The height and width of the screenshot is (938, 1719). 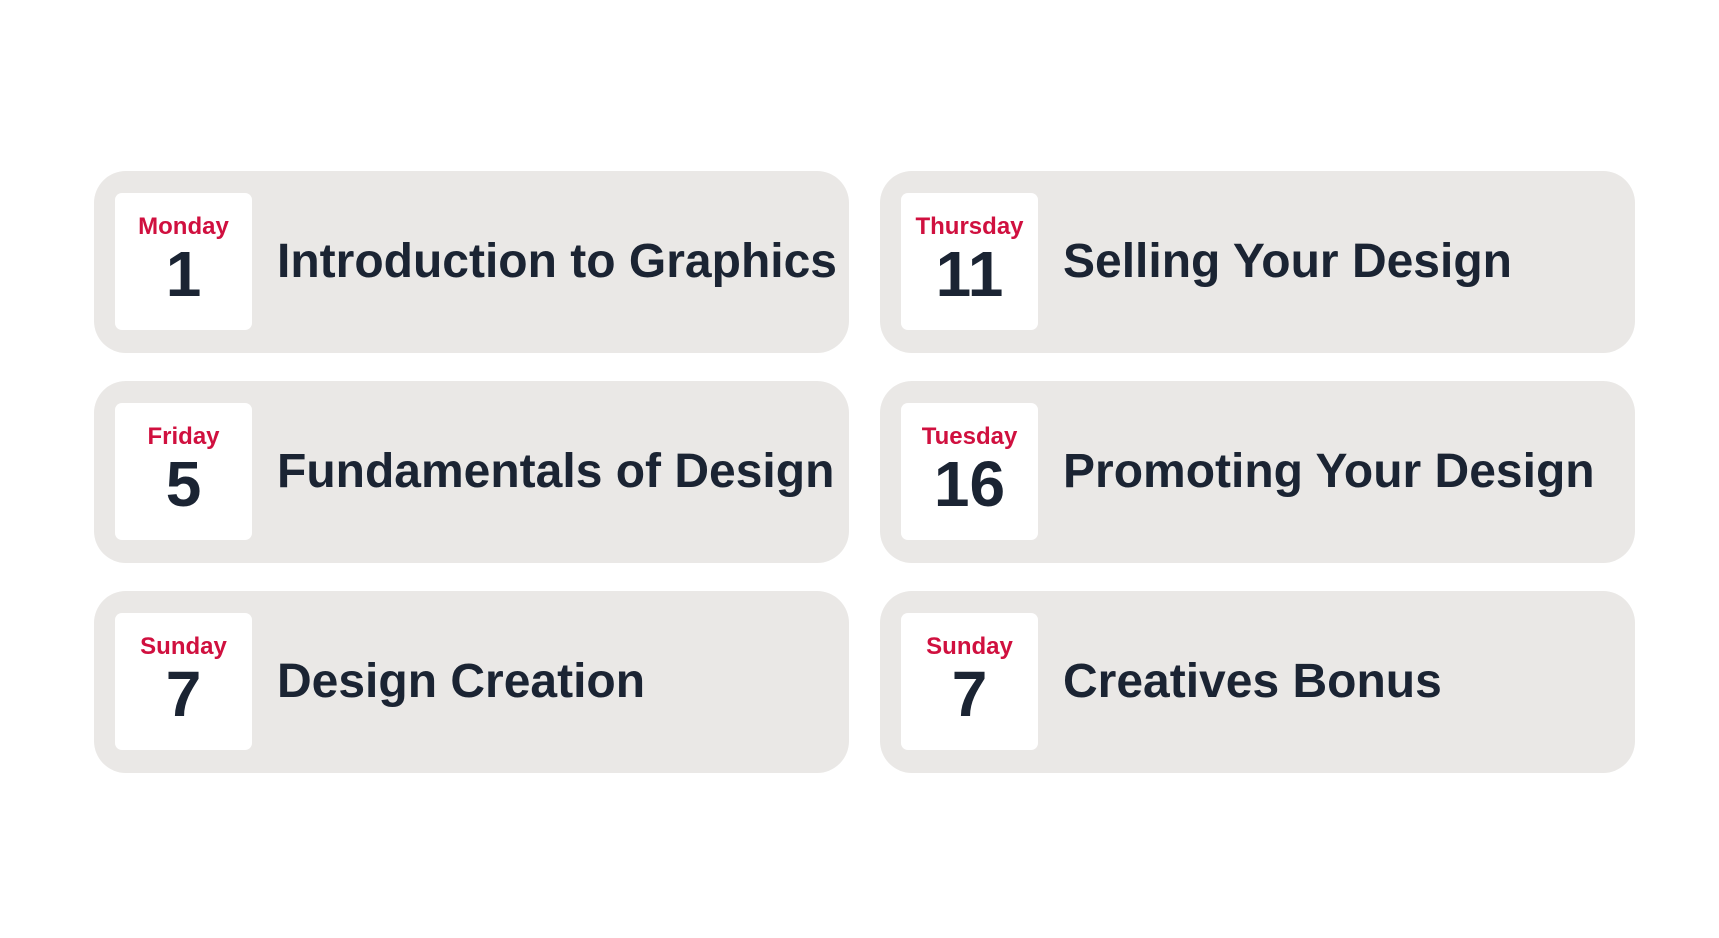 I want to click on weekday-label: Monday, so click(x=183, y=226).